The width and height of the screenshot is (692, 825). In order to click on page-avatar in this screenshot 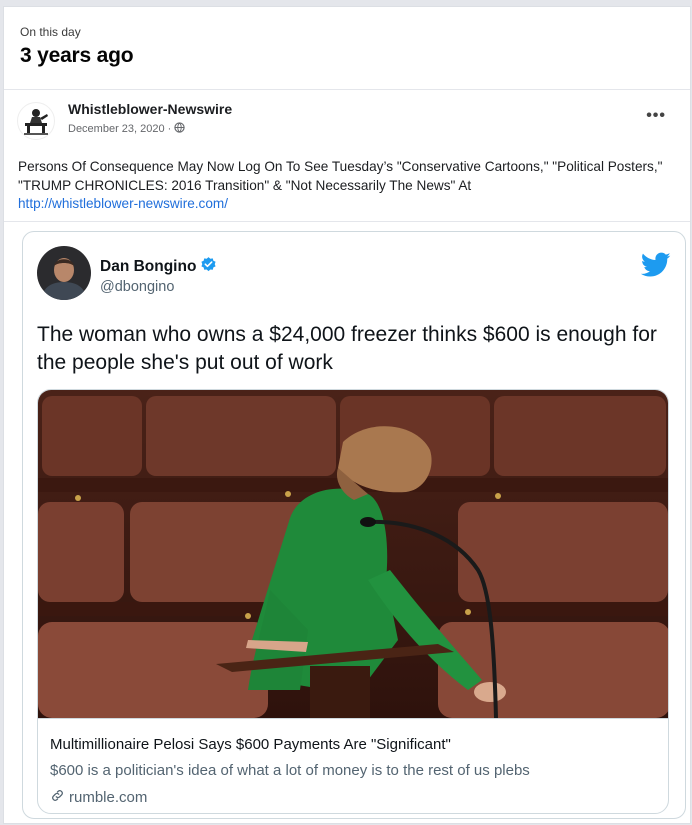, I will do `click(36, 121)`.